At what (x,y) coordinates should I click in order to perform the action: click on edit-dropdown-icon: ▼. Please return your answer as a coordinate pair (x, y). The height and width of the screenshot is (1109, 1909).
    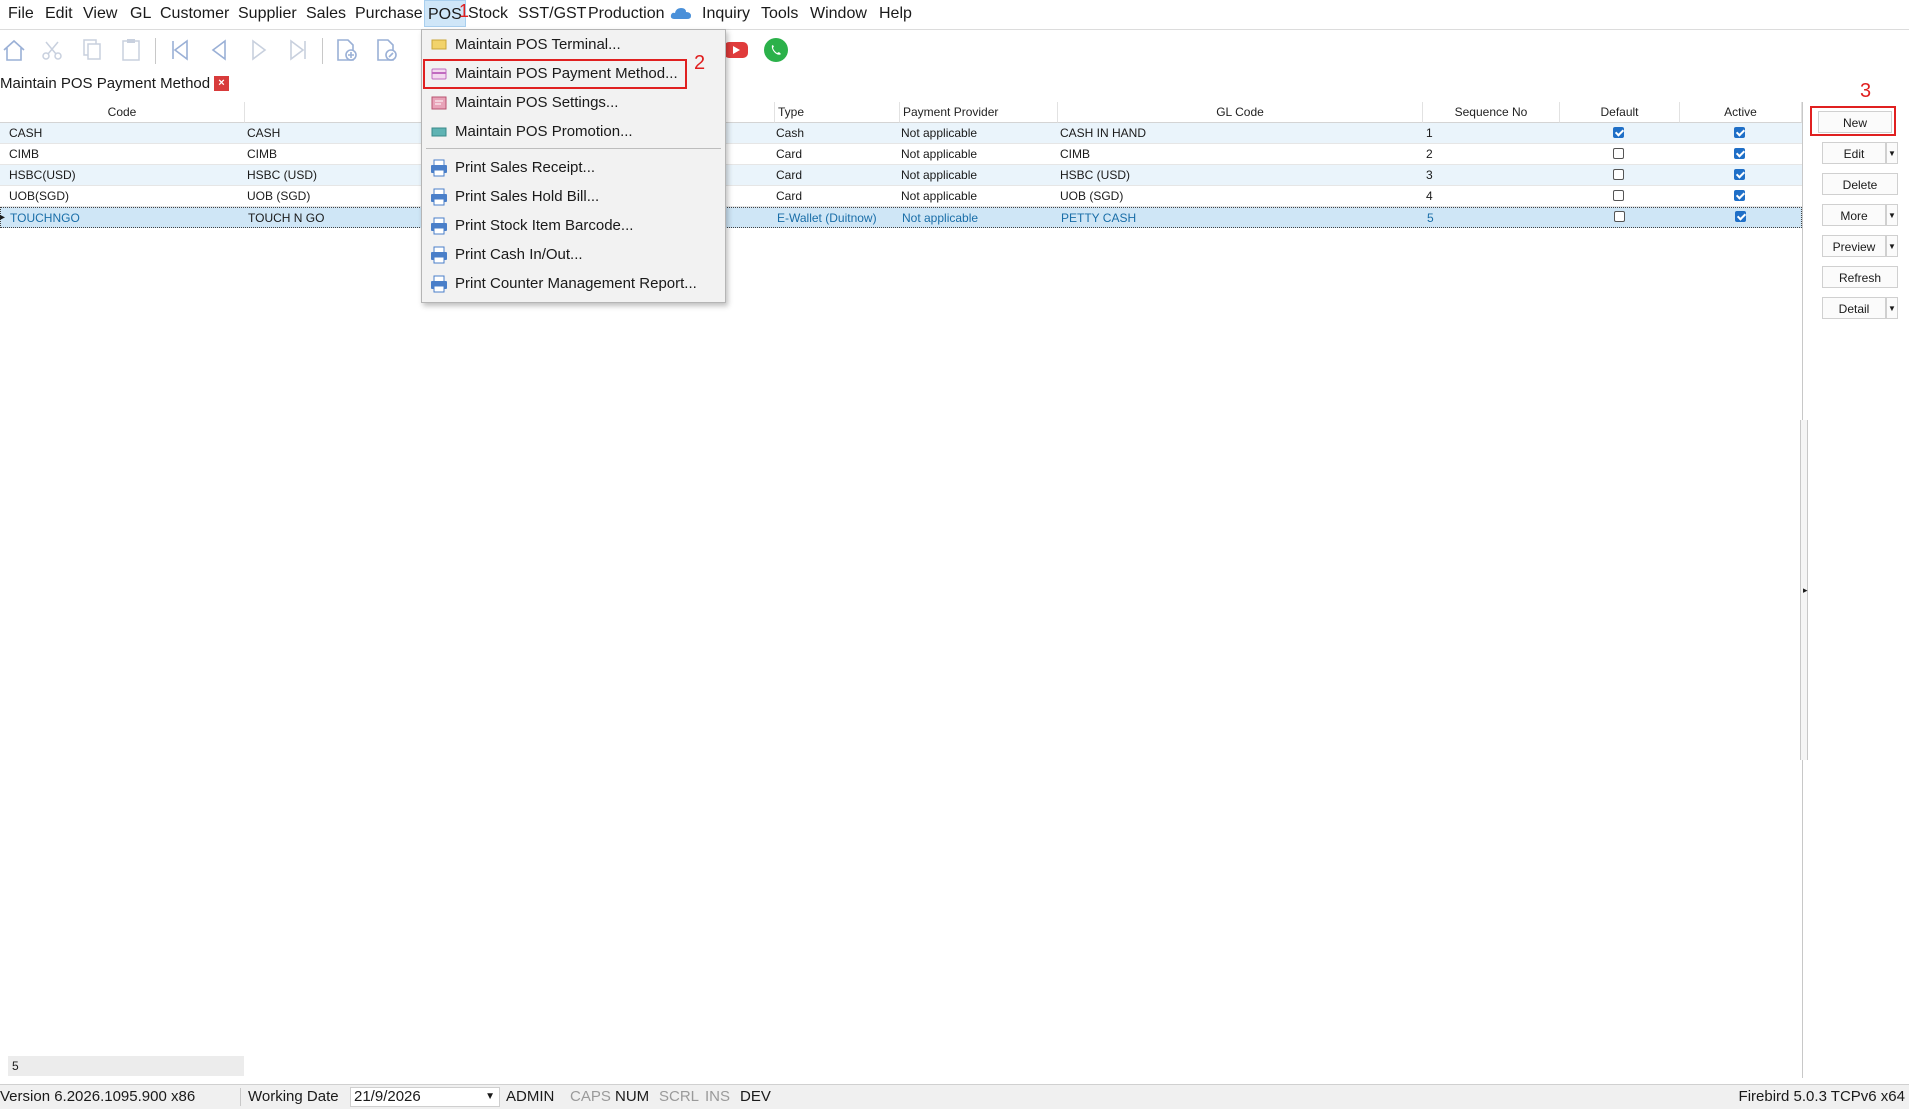
    Looking at the image, I should click on (1892, 153).